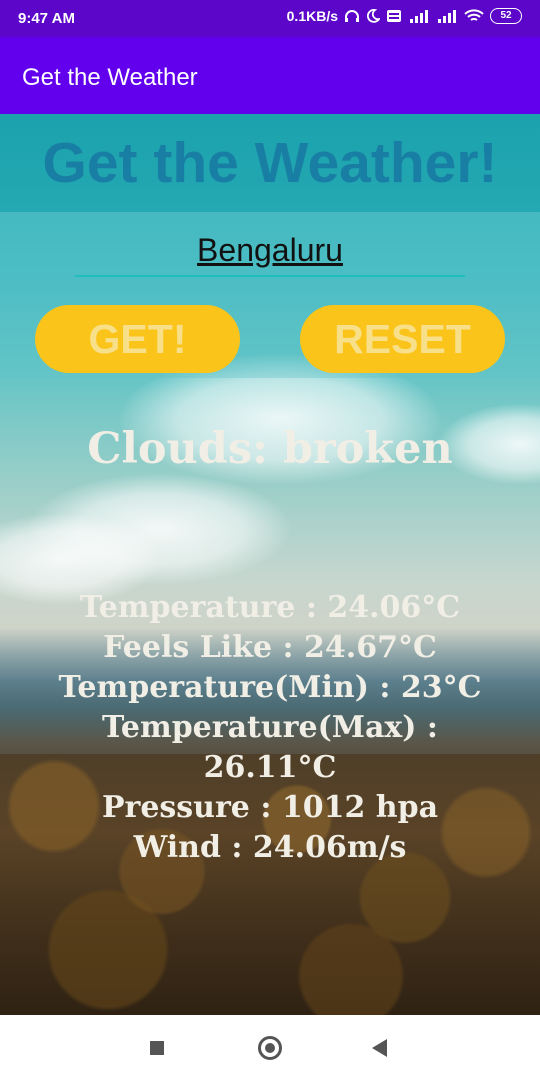 Image resolution: width=540 pixels, height=1080 pixels. I want to click on temp-min-text: Temperature(Min) : 23°C, so click(270, 687).